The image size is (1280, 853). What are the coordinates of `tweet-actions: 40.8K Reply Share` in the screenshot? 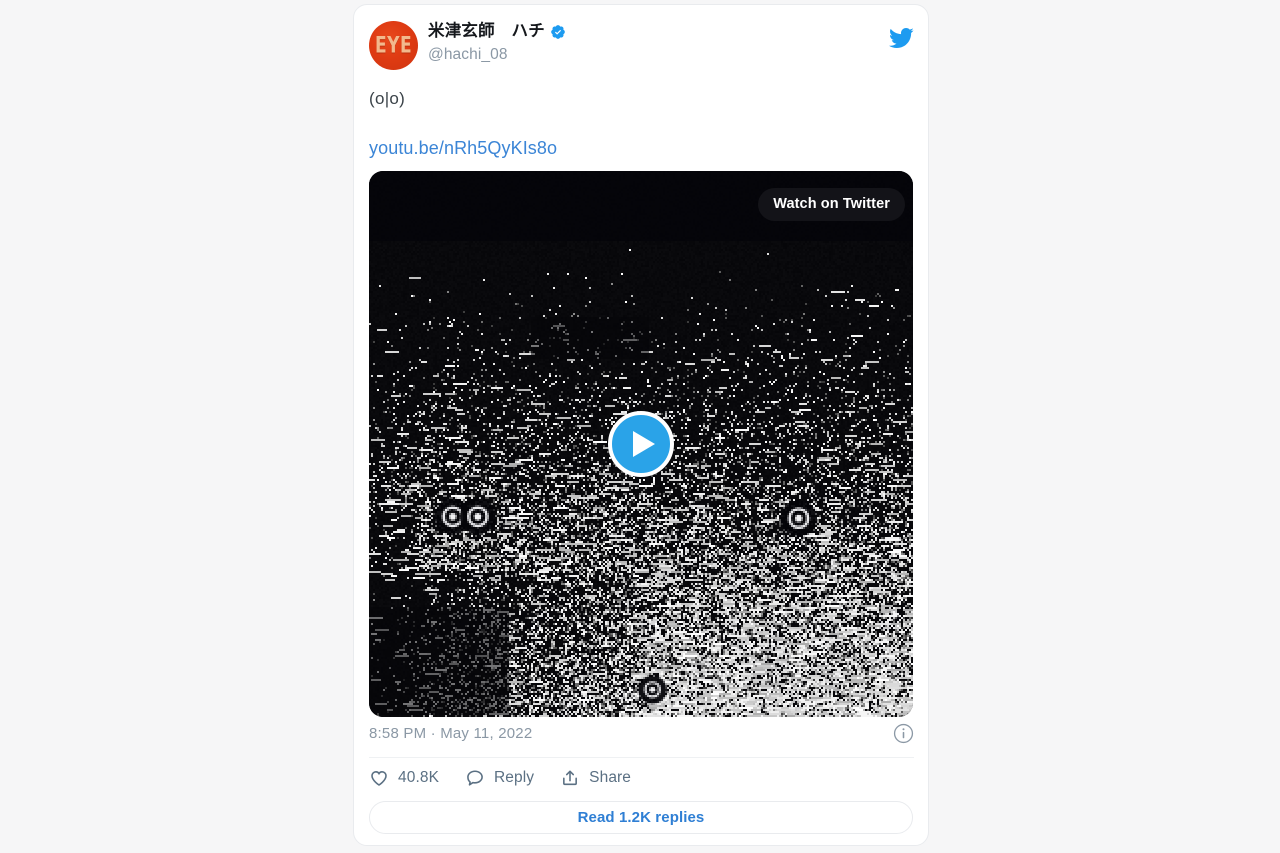 It's located at (500, 778).